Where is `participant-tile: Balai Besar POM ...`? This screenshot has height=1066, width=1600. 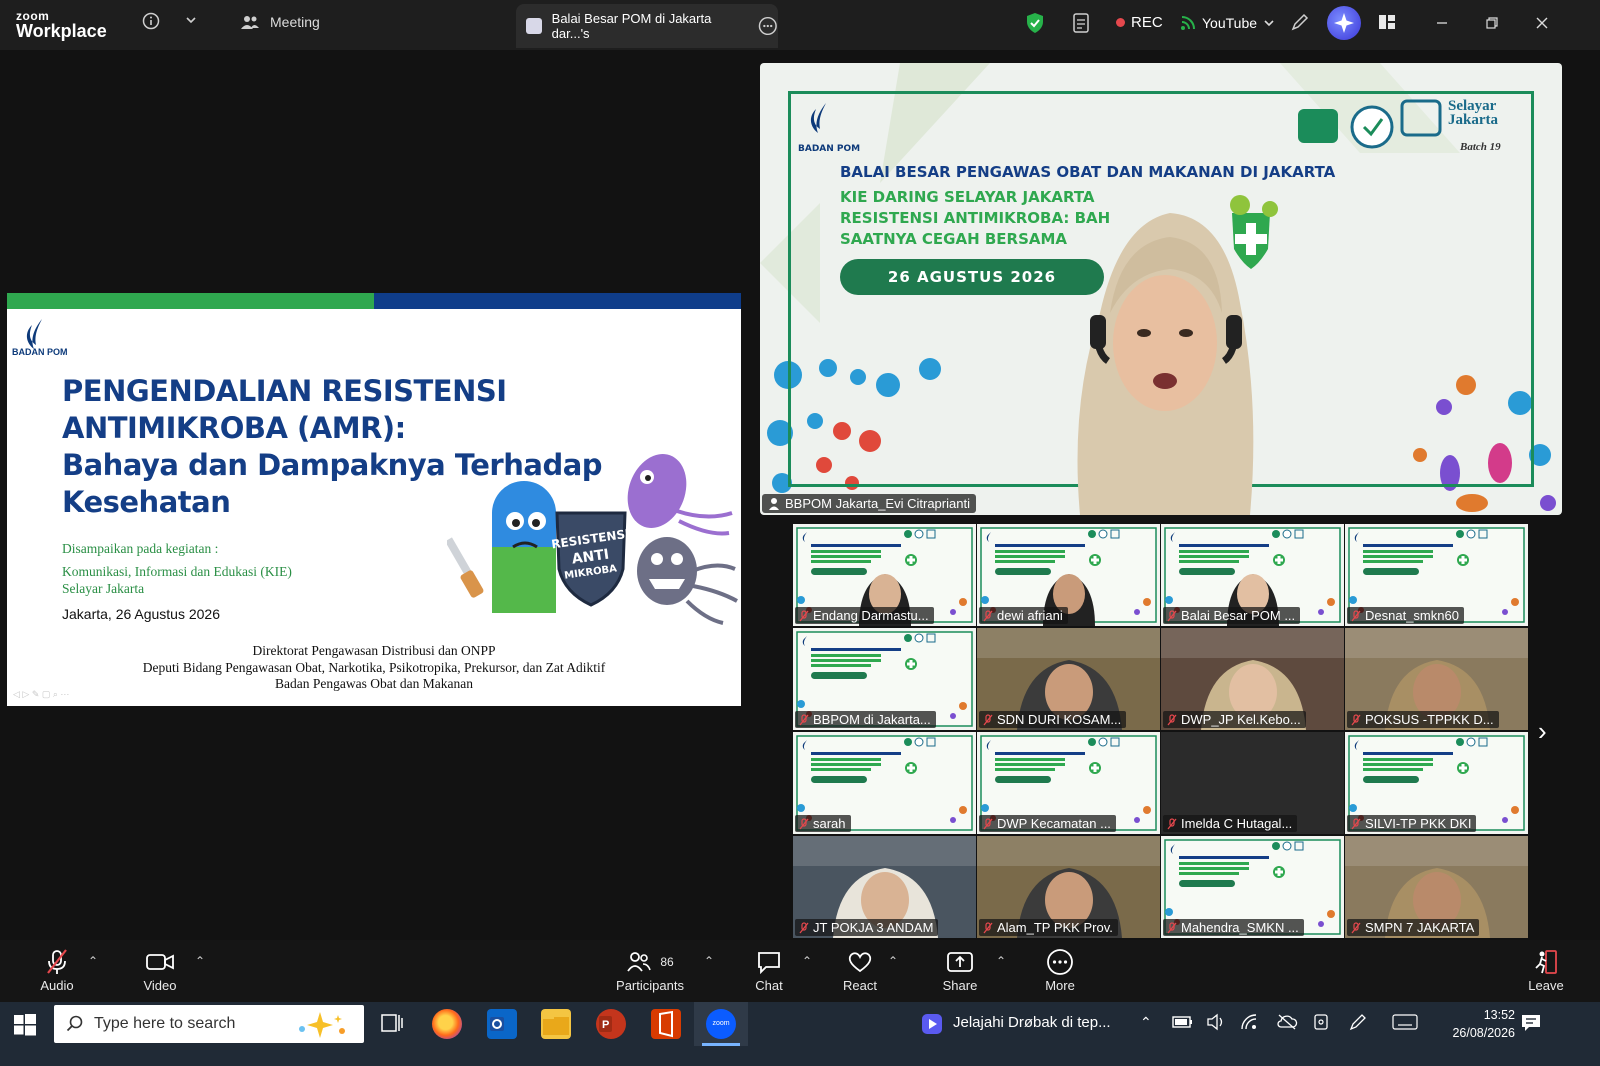
participant-tile: Balai Besar POM ... is located at coordinates (1252, 575).